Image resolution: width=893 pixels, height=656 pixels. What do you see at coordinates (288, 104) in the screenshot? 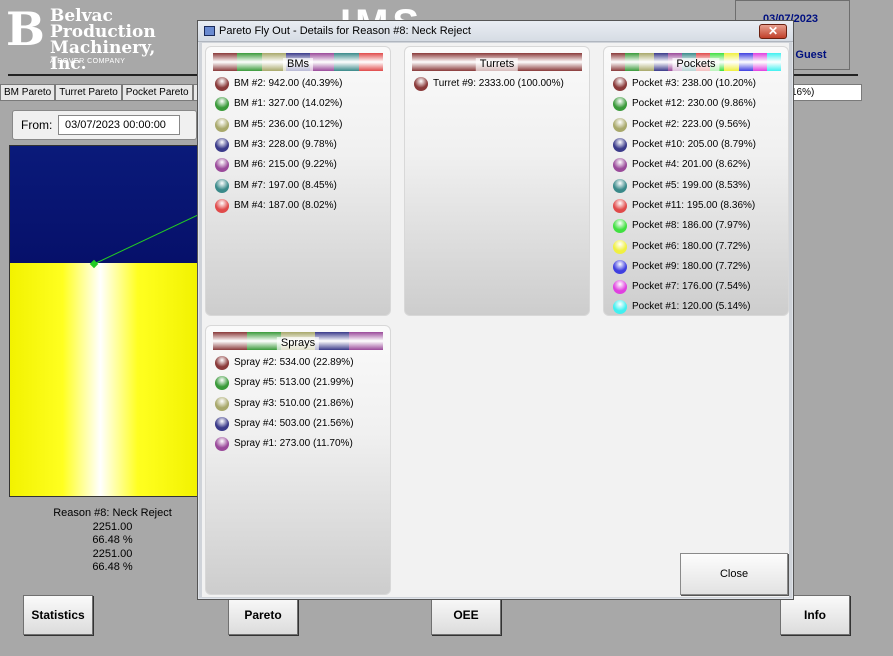
I see `list-item-label: BM #1: 327.00 (14.02%)` at bounding box center [288, 104].